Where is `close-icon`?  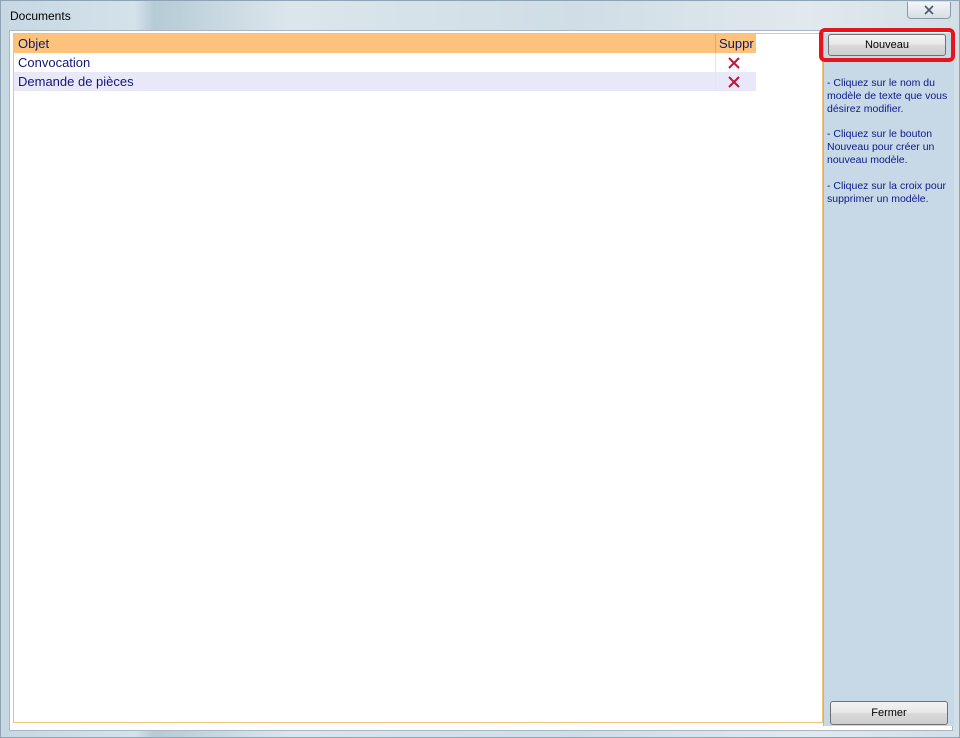 close-icon is located at coordinates (929, 10).